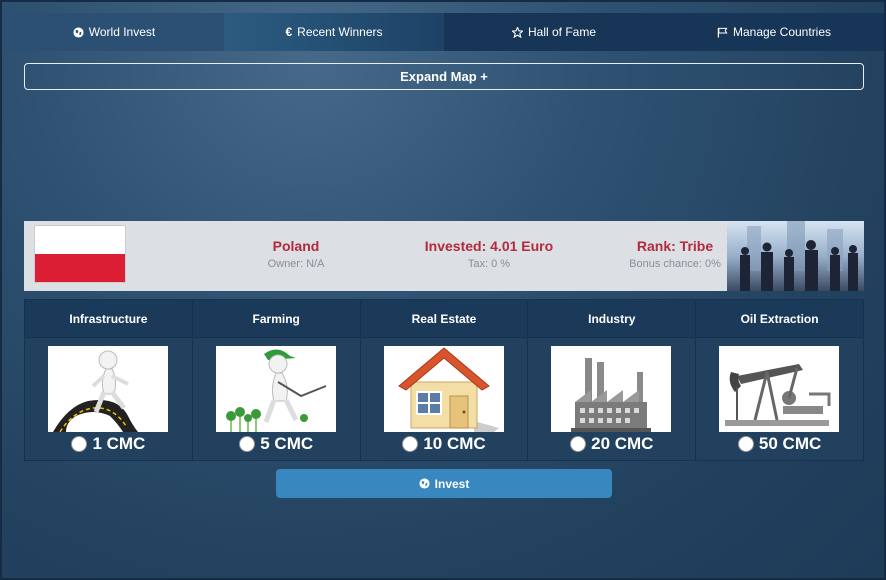 The width and height of the screenshot is (886, 580). What do you see at coordinates (562, 32) in the screenshot?
I see `tab-label: Hall of Fame` at bounding box center [562, 32].